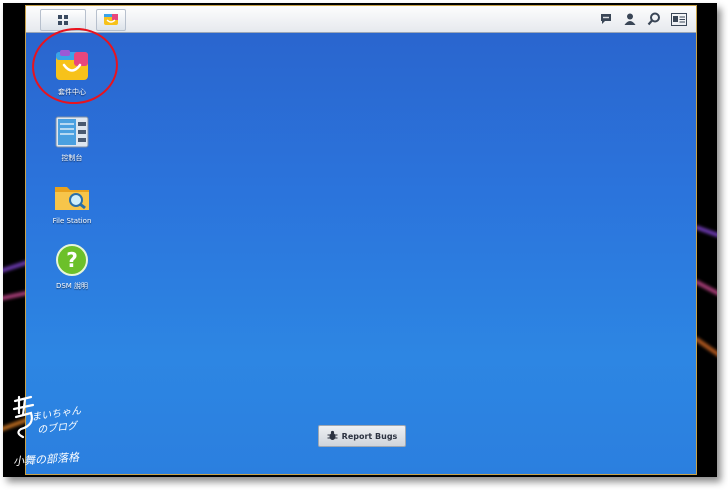 The image size is (728, 490). Describe the element at coordinates (332, 436) in the screenshot. I see `bug-icon` at that location.